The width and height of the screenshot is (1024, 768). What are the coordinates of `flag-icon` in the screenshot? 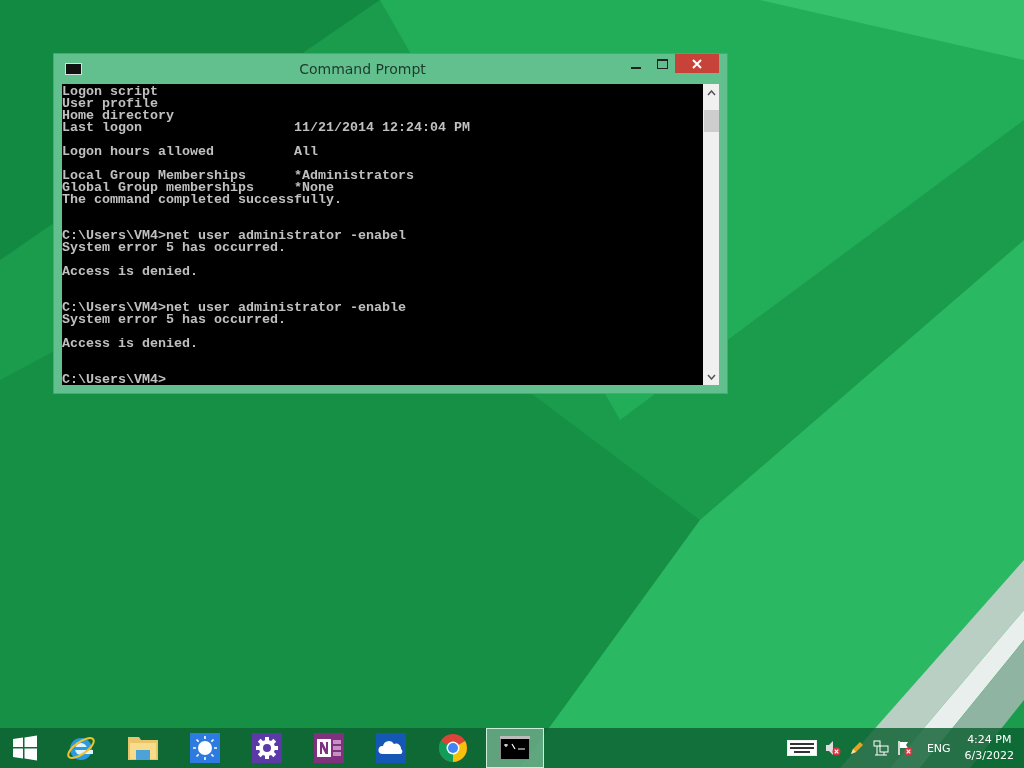 It's located at (904, 748).